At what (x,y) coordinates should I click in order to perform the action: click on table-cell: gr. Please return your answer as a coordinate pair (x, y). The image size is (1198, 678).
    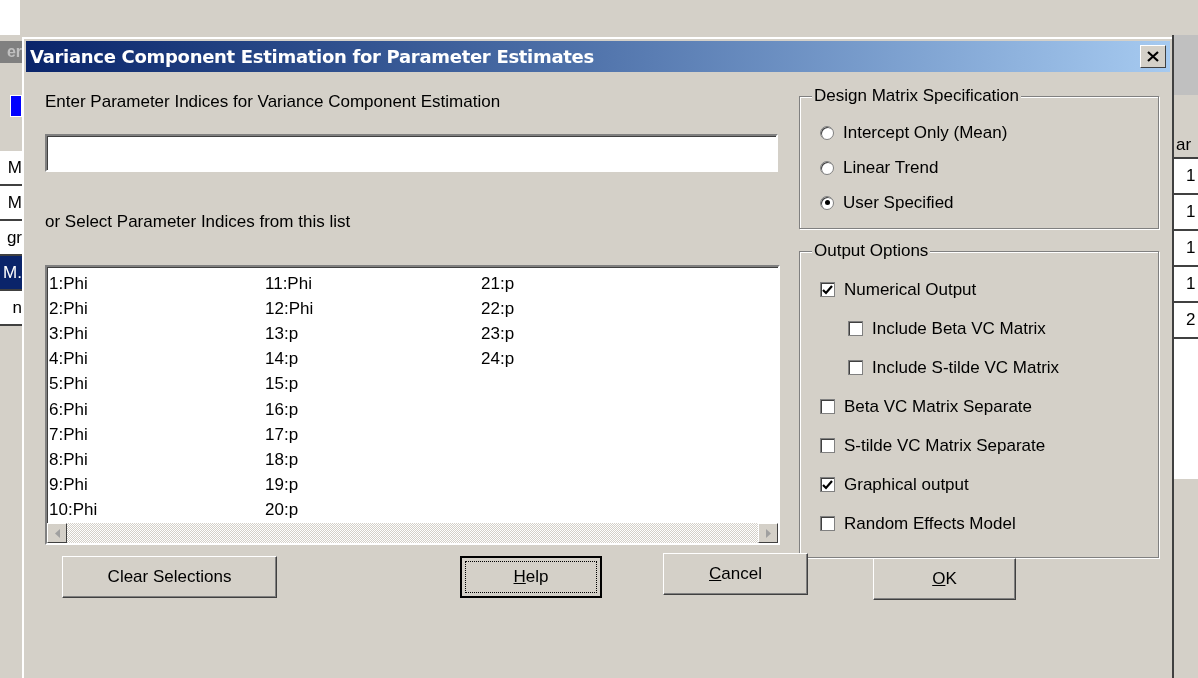
    Looking at the image, I should click on (11, 238).